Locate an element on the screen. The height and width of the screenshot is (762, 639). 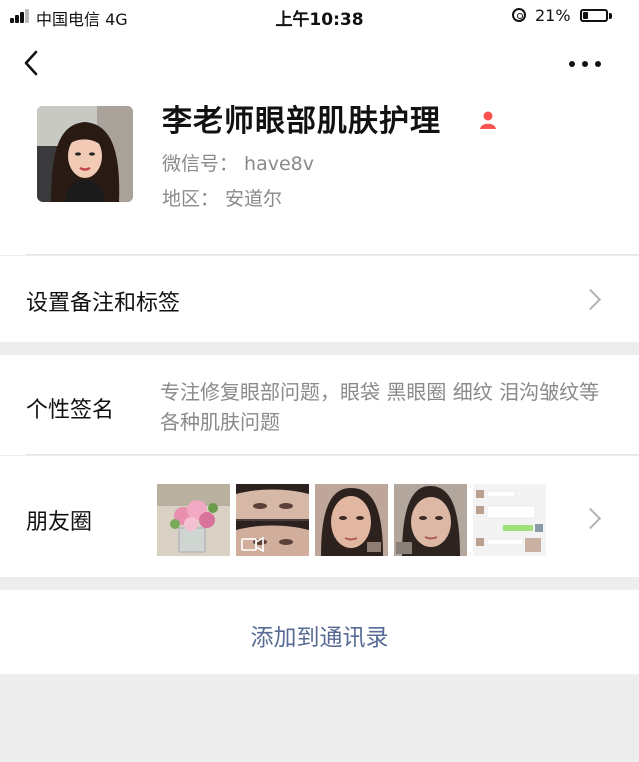
signature-row: 个性签名 专注修复眼部问题，眼袋 黑眼圈 细纹 泪沟皱纹等各种肌肤问题 is located at coordinates (319, 405).